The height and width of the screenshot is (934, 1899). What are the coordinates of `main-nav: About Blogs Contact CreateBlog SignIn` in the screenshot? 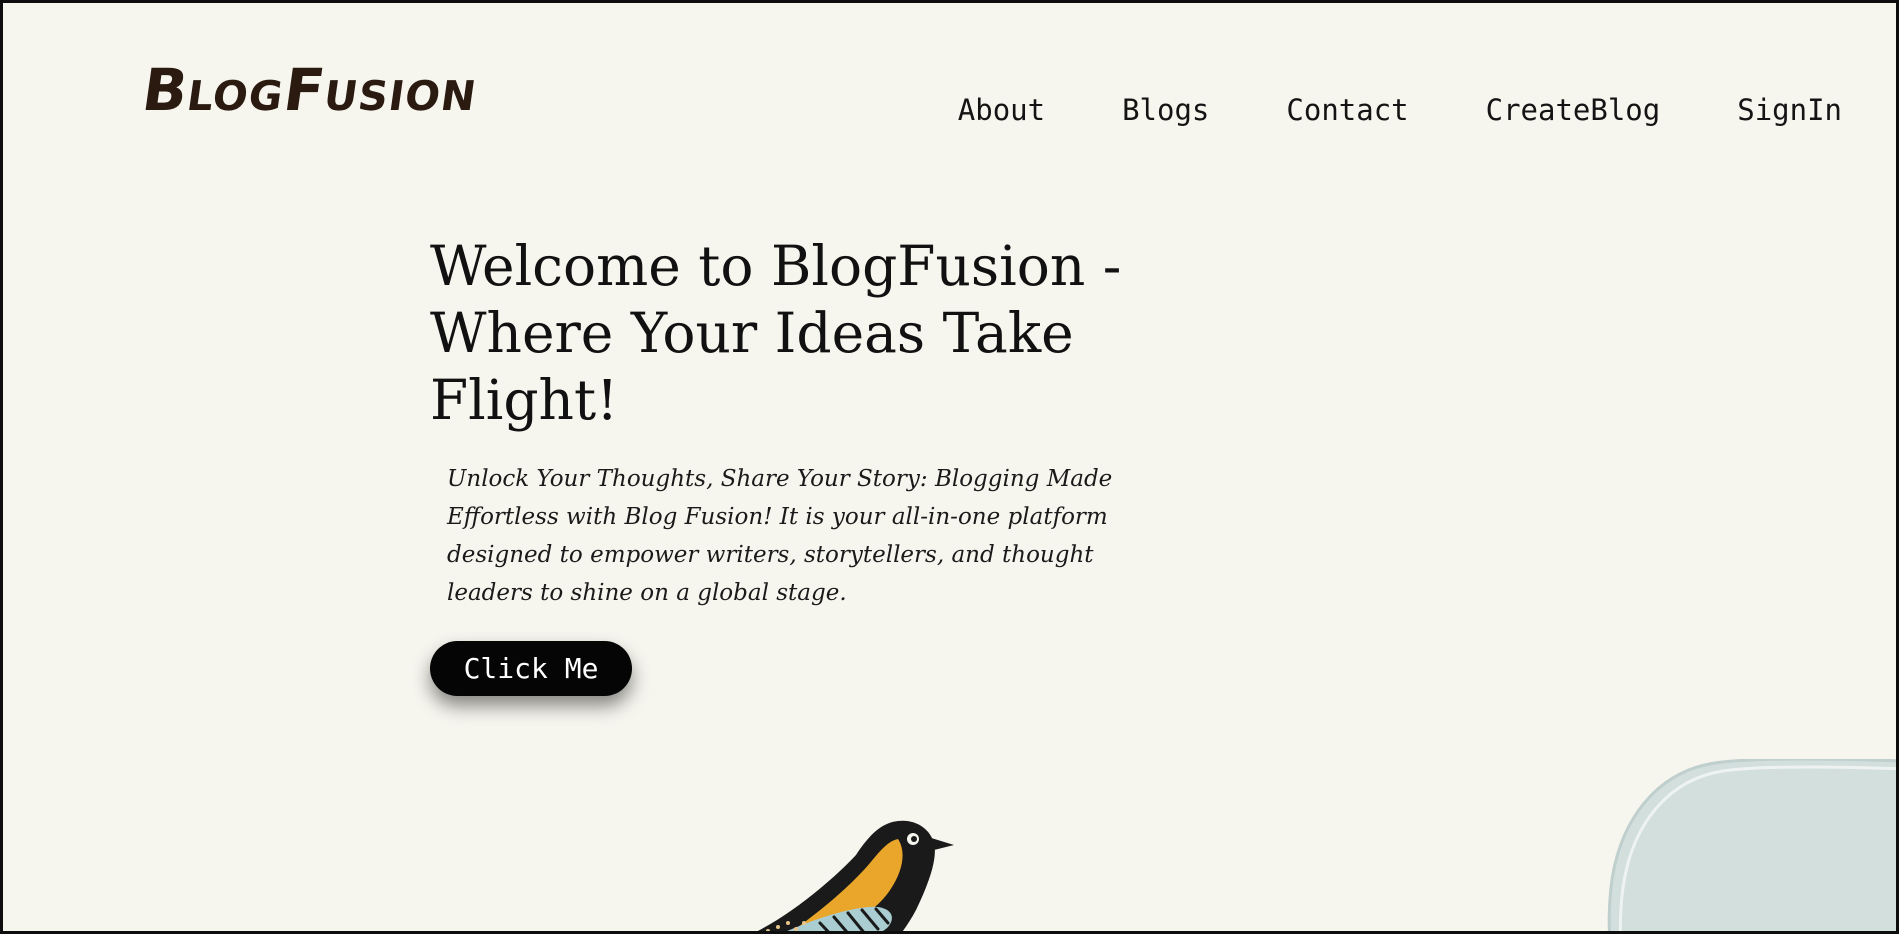 It's located at (1361, 110).